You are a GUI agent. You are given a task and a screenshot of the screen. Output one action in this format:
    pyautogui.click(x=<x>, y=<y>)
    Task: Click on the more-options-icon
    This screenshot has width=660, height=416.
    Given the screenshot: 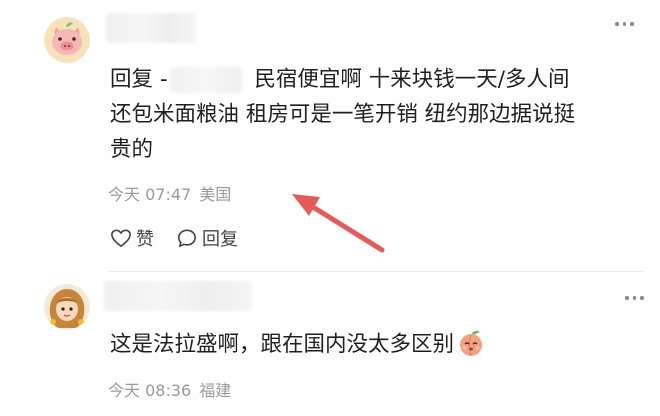 What is the action you would take?
    pyautogui.click(x=634, y=298)
    